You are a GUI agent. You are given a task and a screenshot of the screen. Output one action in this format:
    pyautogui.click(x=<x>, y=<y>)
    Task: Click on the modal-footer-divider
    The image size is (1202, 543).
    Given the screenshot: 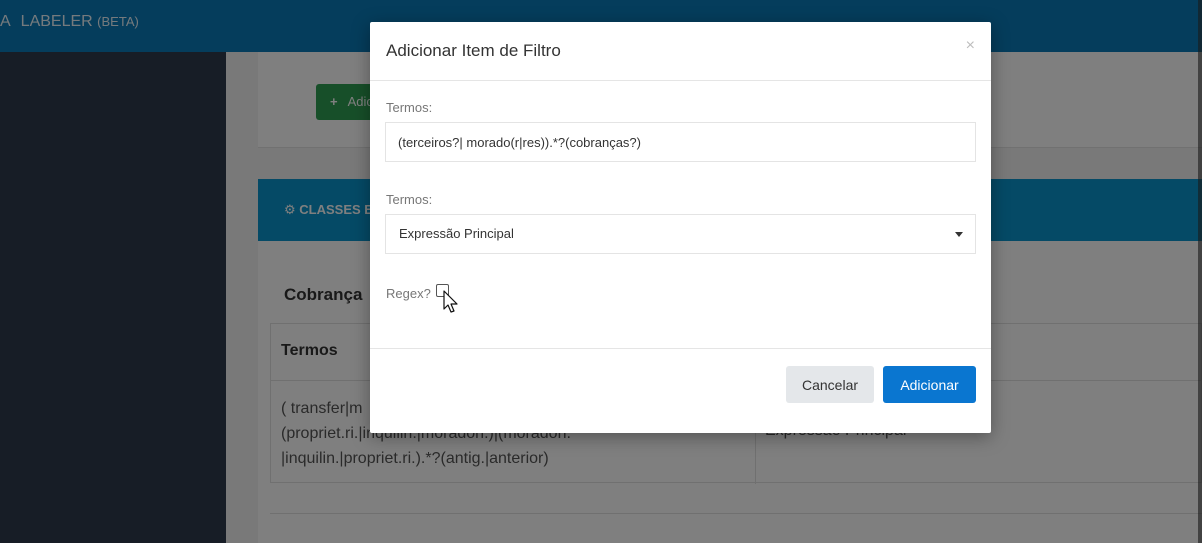 What is the action you would take?
    pyautogui.click(x=680, y=348)
    